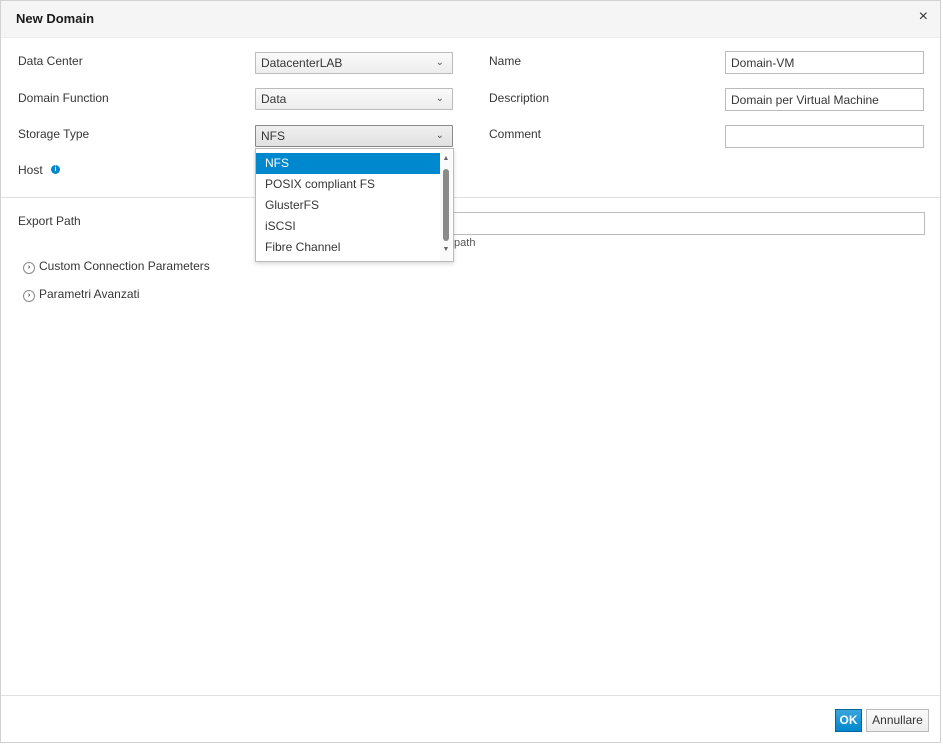  What do you see at coordinates (354, 63) in the screenshot?
I see `data-center-select: DatacenterLAB ⌄` at bounding box center [354, 63].